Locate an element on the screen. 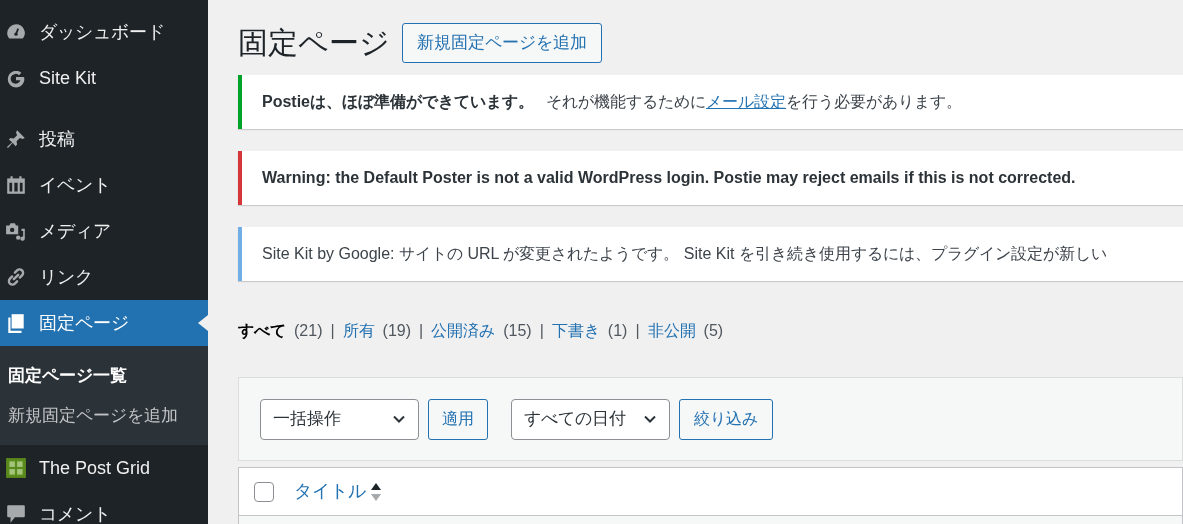 The image size is (1183, 524). menu-item: コメント is located at coordinates (104, 507).